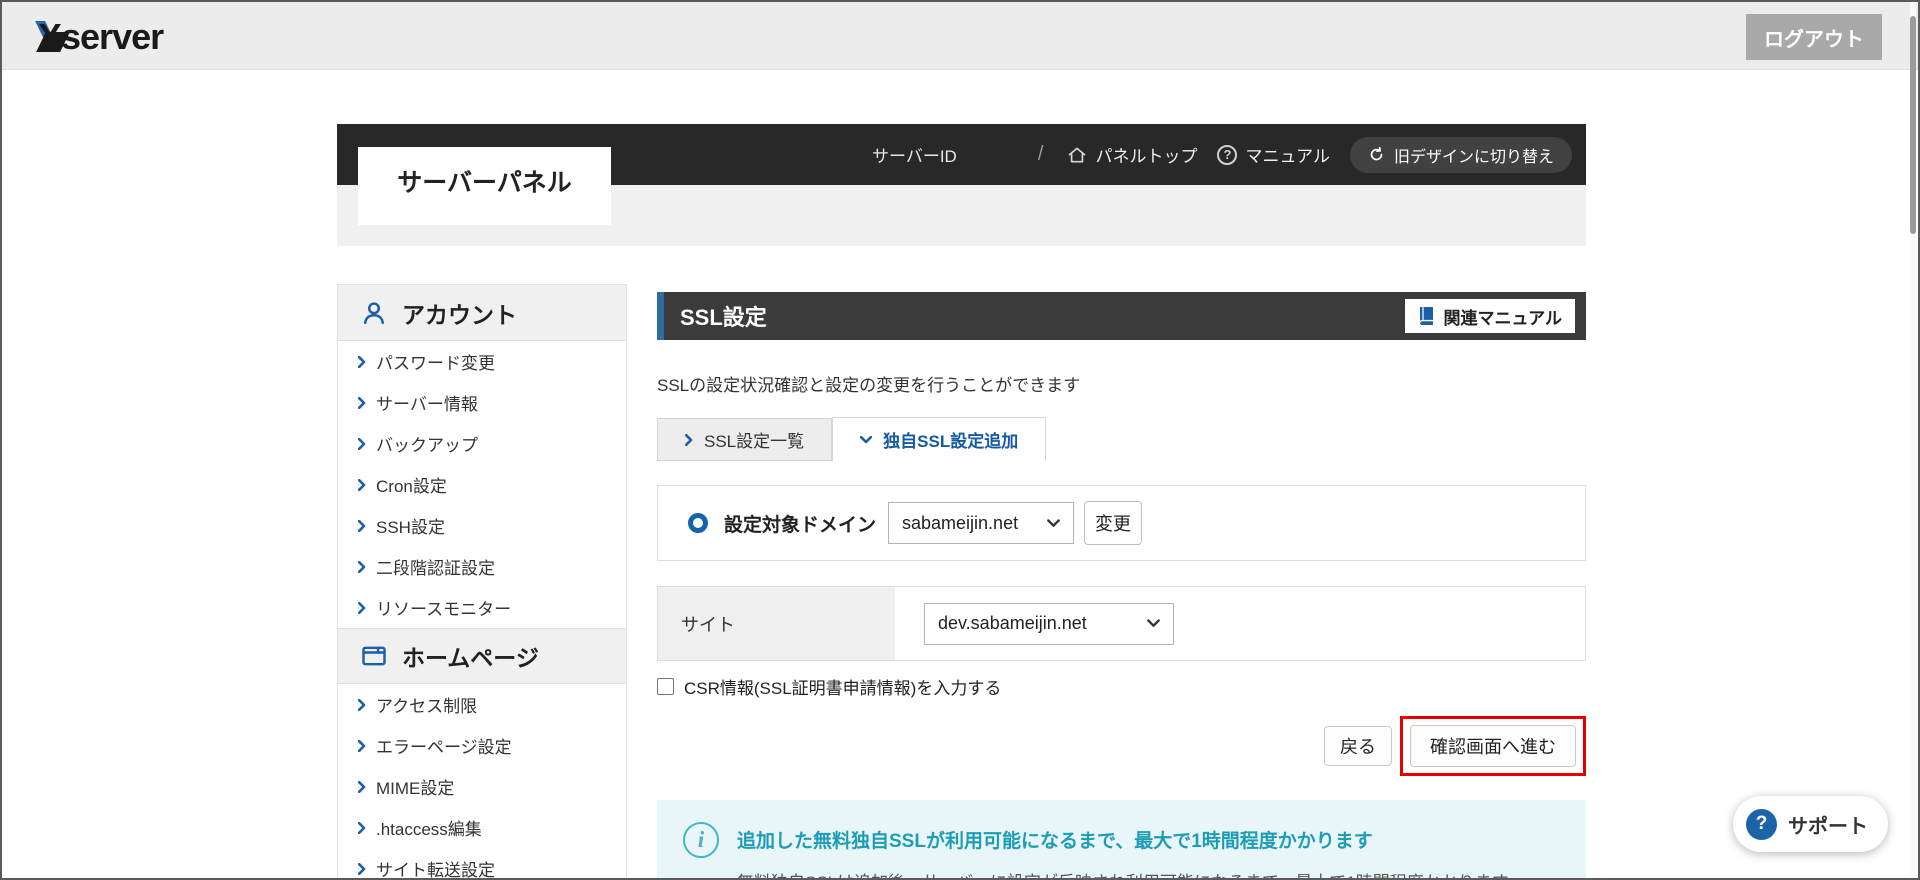 The width and height of the screenshot is (1920, 880). I want to click on switch-old-design-button: 旧デザインに切り替え, so click(1460, 154).